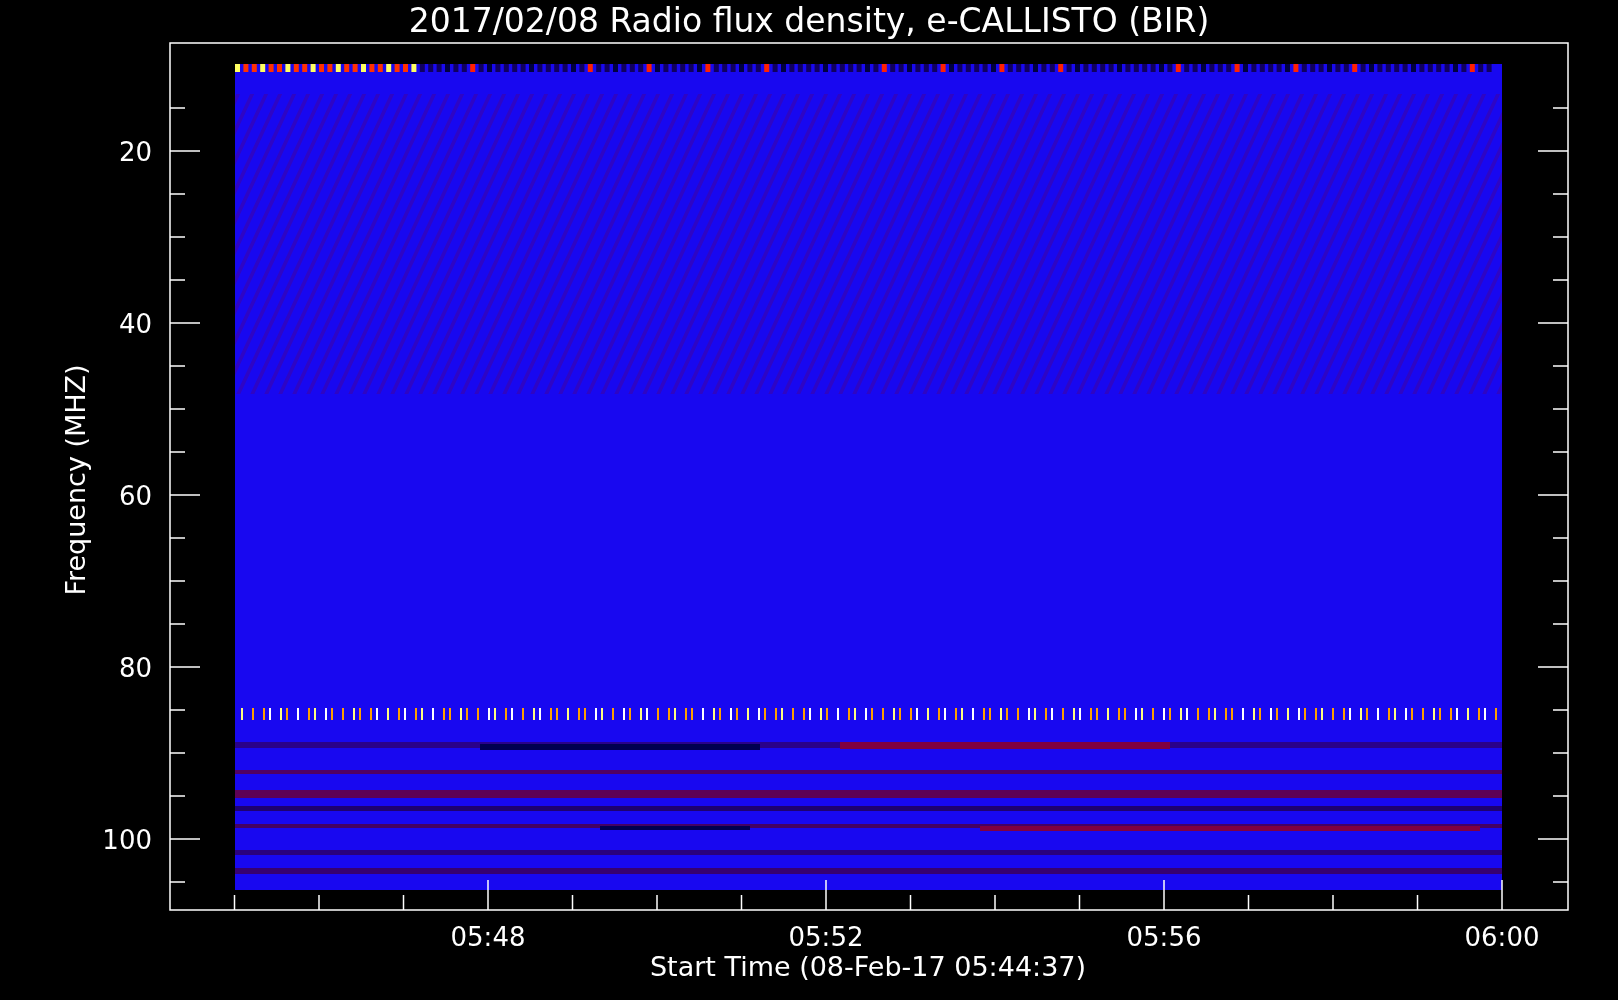 The width and height of the screenshot is (1618, 1000). Describe the element at coordinates (75, 480) in the screenshot. I see `y-axis-label: Frequency (MHZ)` at that location.